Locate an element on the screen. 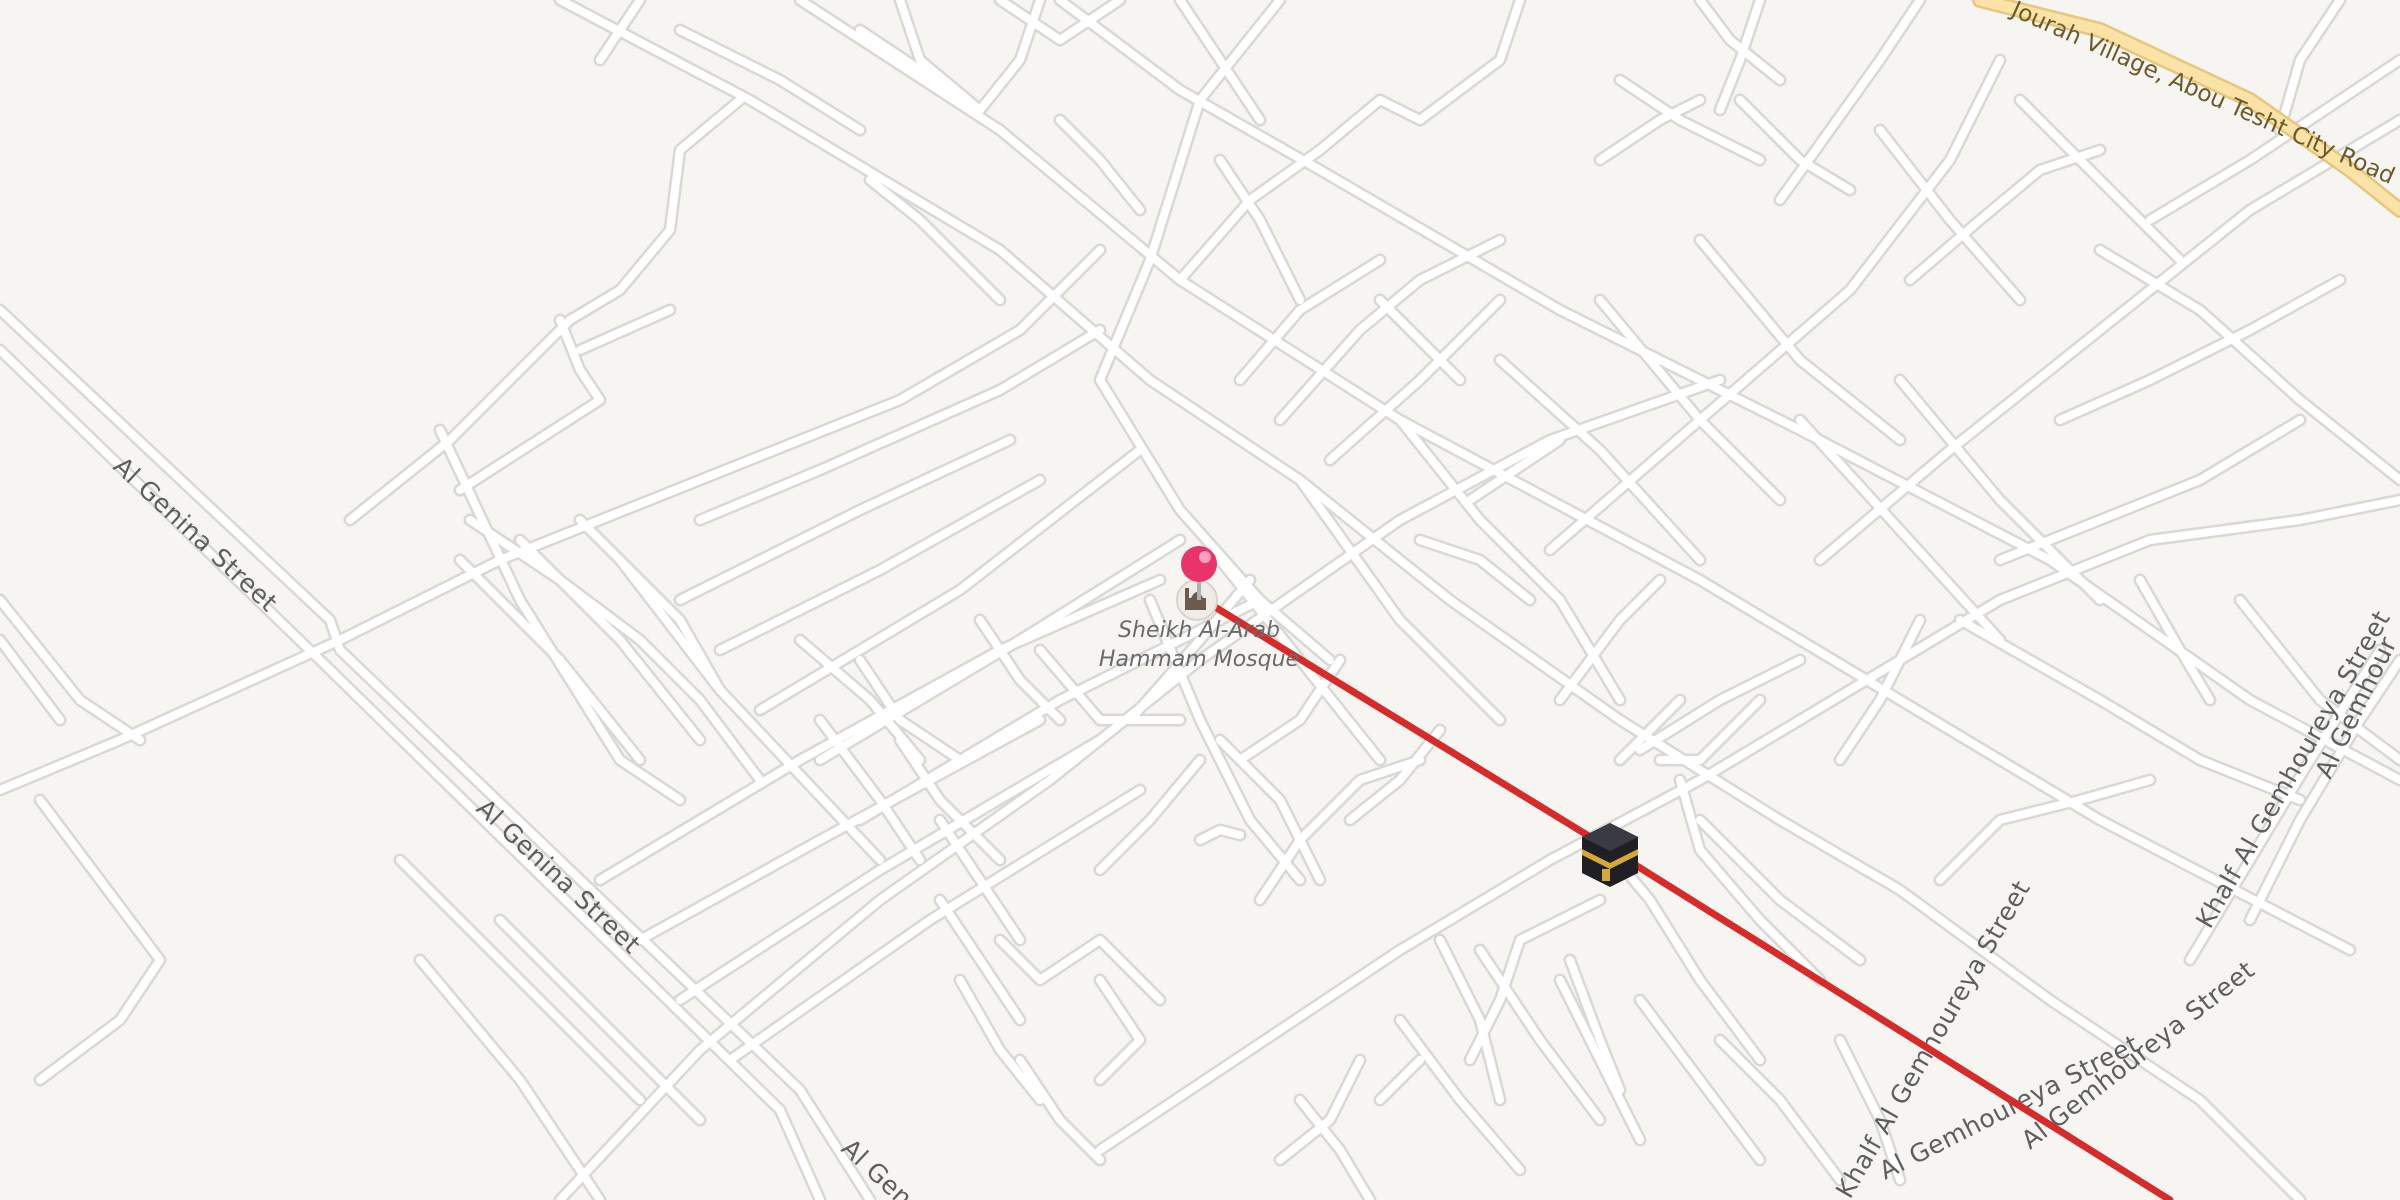 The width and height of the screenshot is (2400, 1200). poi-label-line1: Sheikh Al-Arab is located at coordinates (1199, 630).